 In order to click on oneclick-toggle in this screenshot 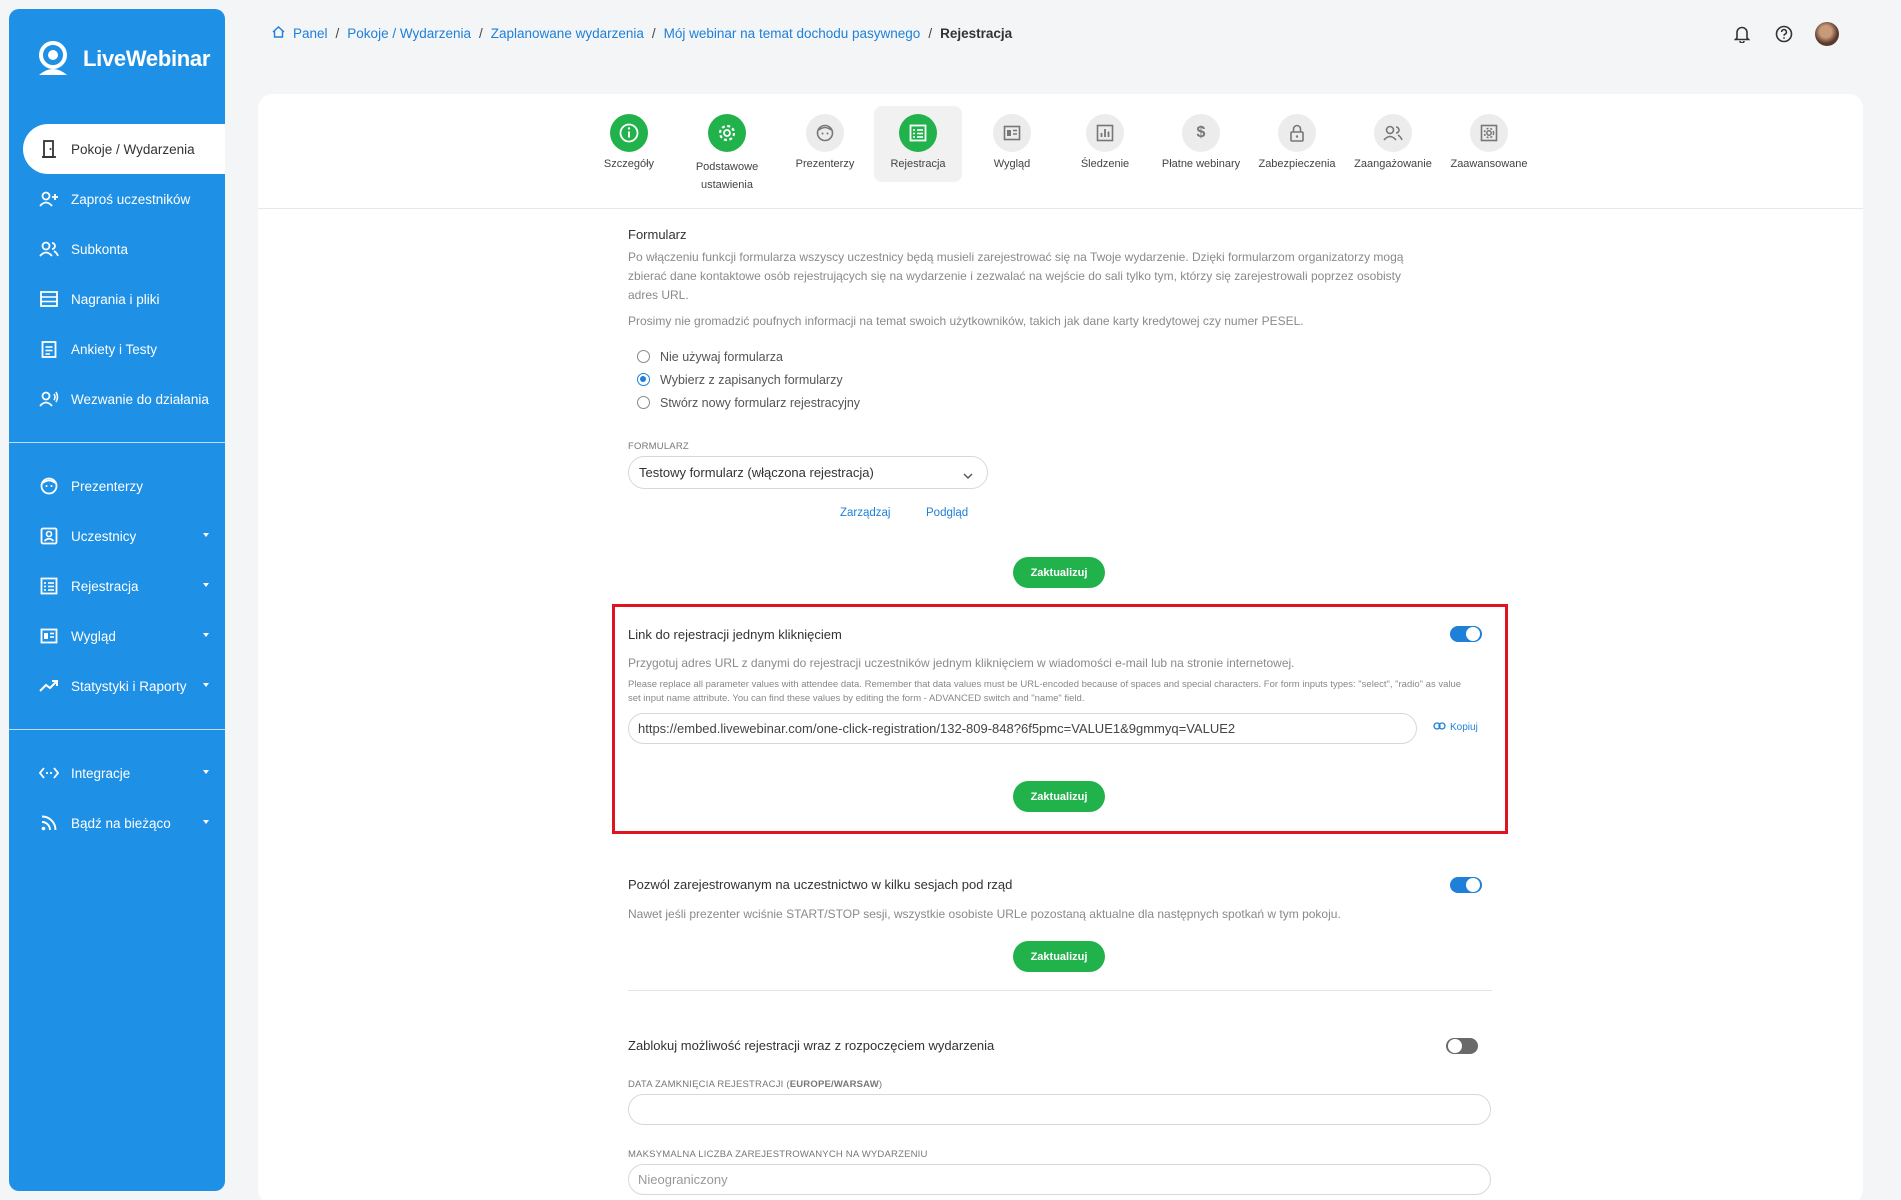, I will do `click(1466, 634)`.